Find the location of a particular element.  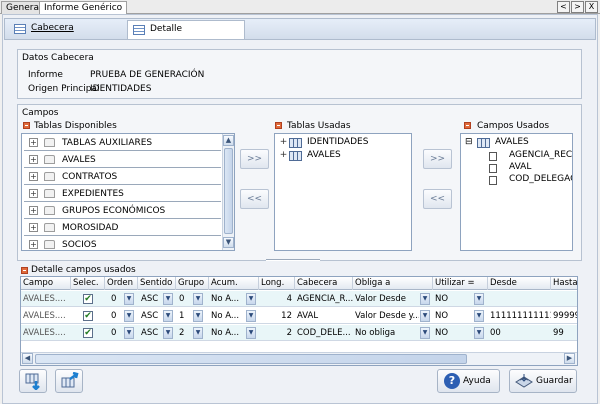

col-header-utilizar: Utilizar = is located at coordinates (460, 283).